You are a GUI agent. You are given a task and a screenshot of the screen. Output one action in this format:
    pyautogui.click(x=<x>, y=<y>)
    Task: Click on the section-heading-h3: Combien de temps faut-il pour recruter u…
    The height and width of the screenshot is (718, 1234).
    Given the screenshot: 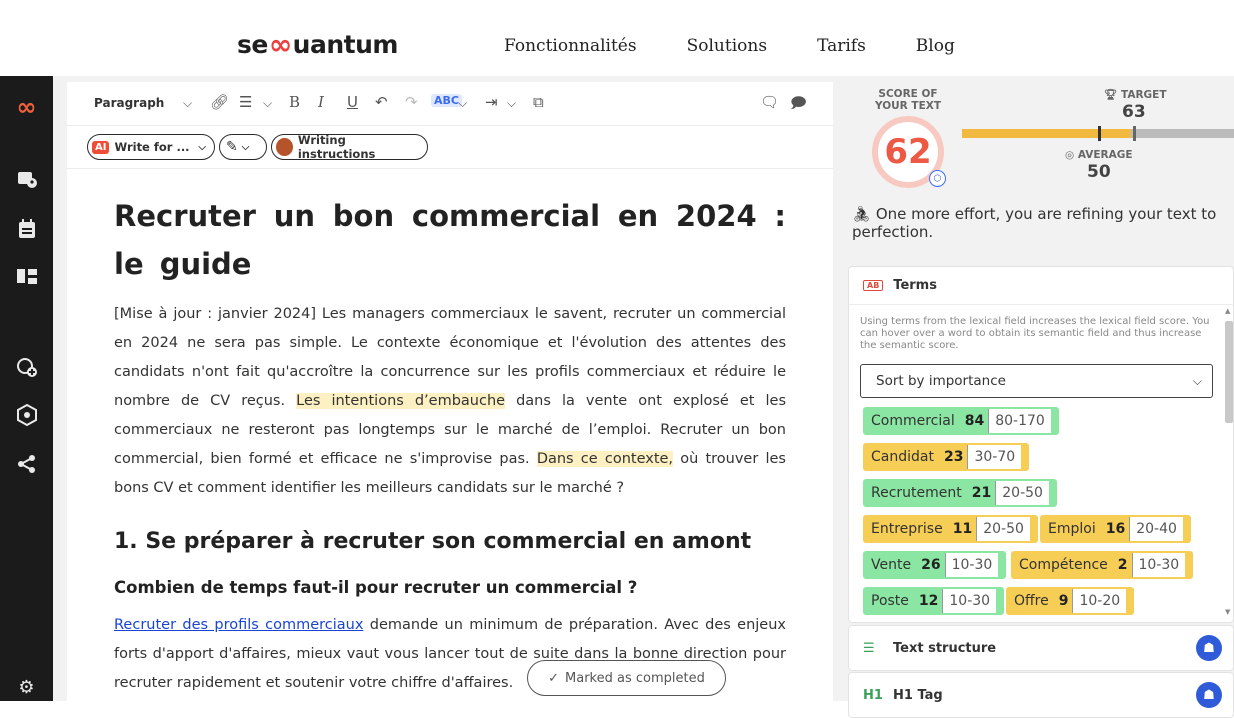 What is the action you would take?
    pyautogui.click(x=376, y=587)
    